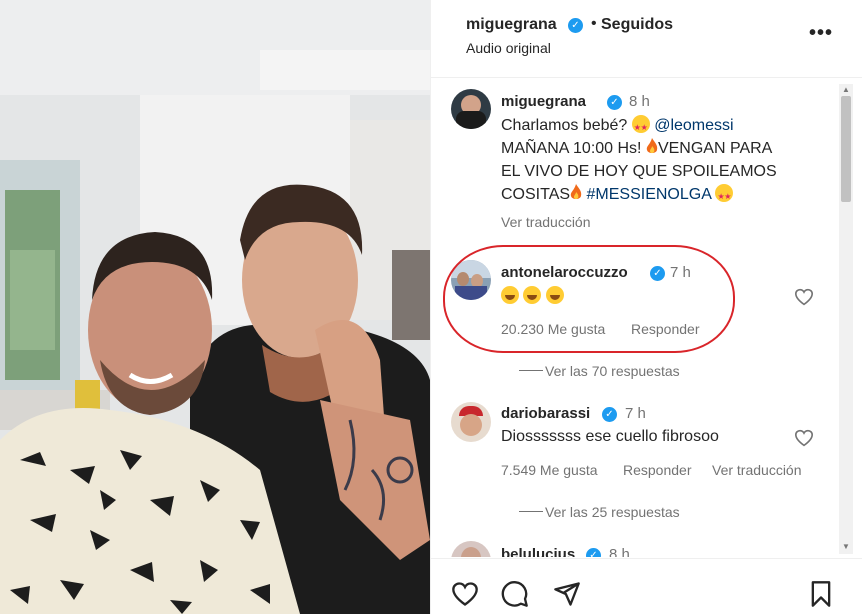 This screenshot has height=614, width=862. I want to click on view-replies-link: Ver las 70 respuestas, so click(612, 371).